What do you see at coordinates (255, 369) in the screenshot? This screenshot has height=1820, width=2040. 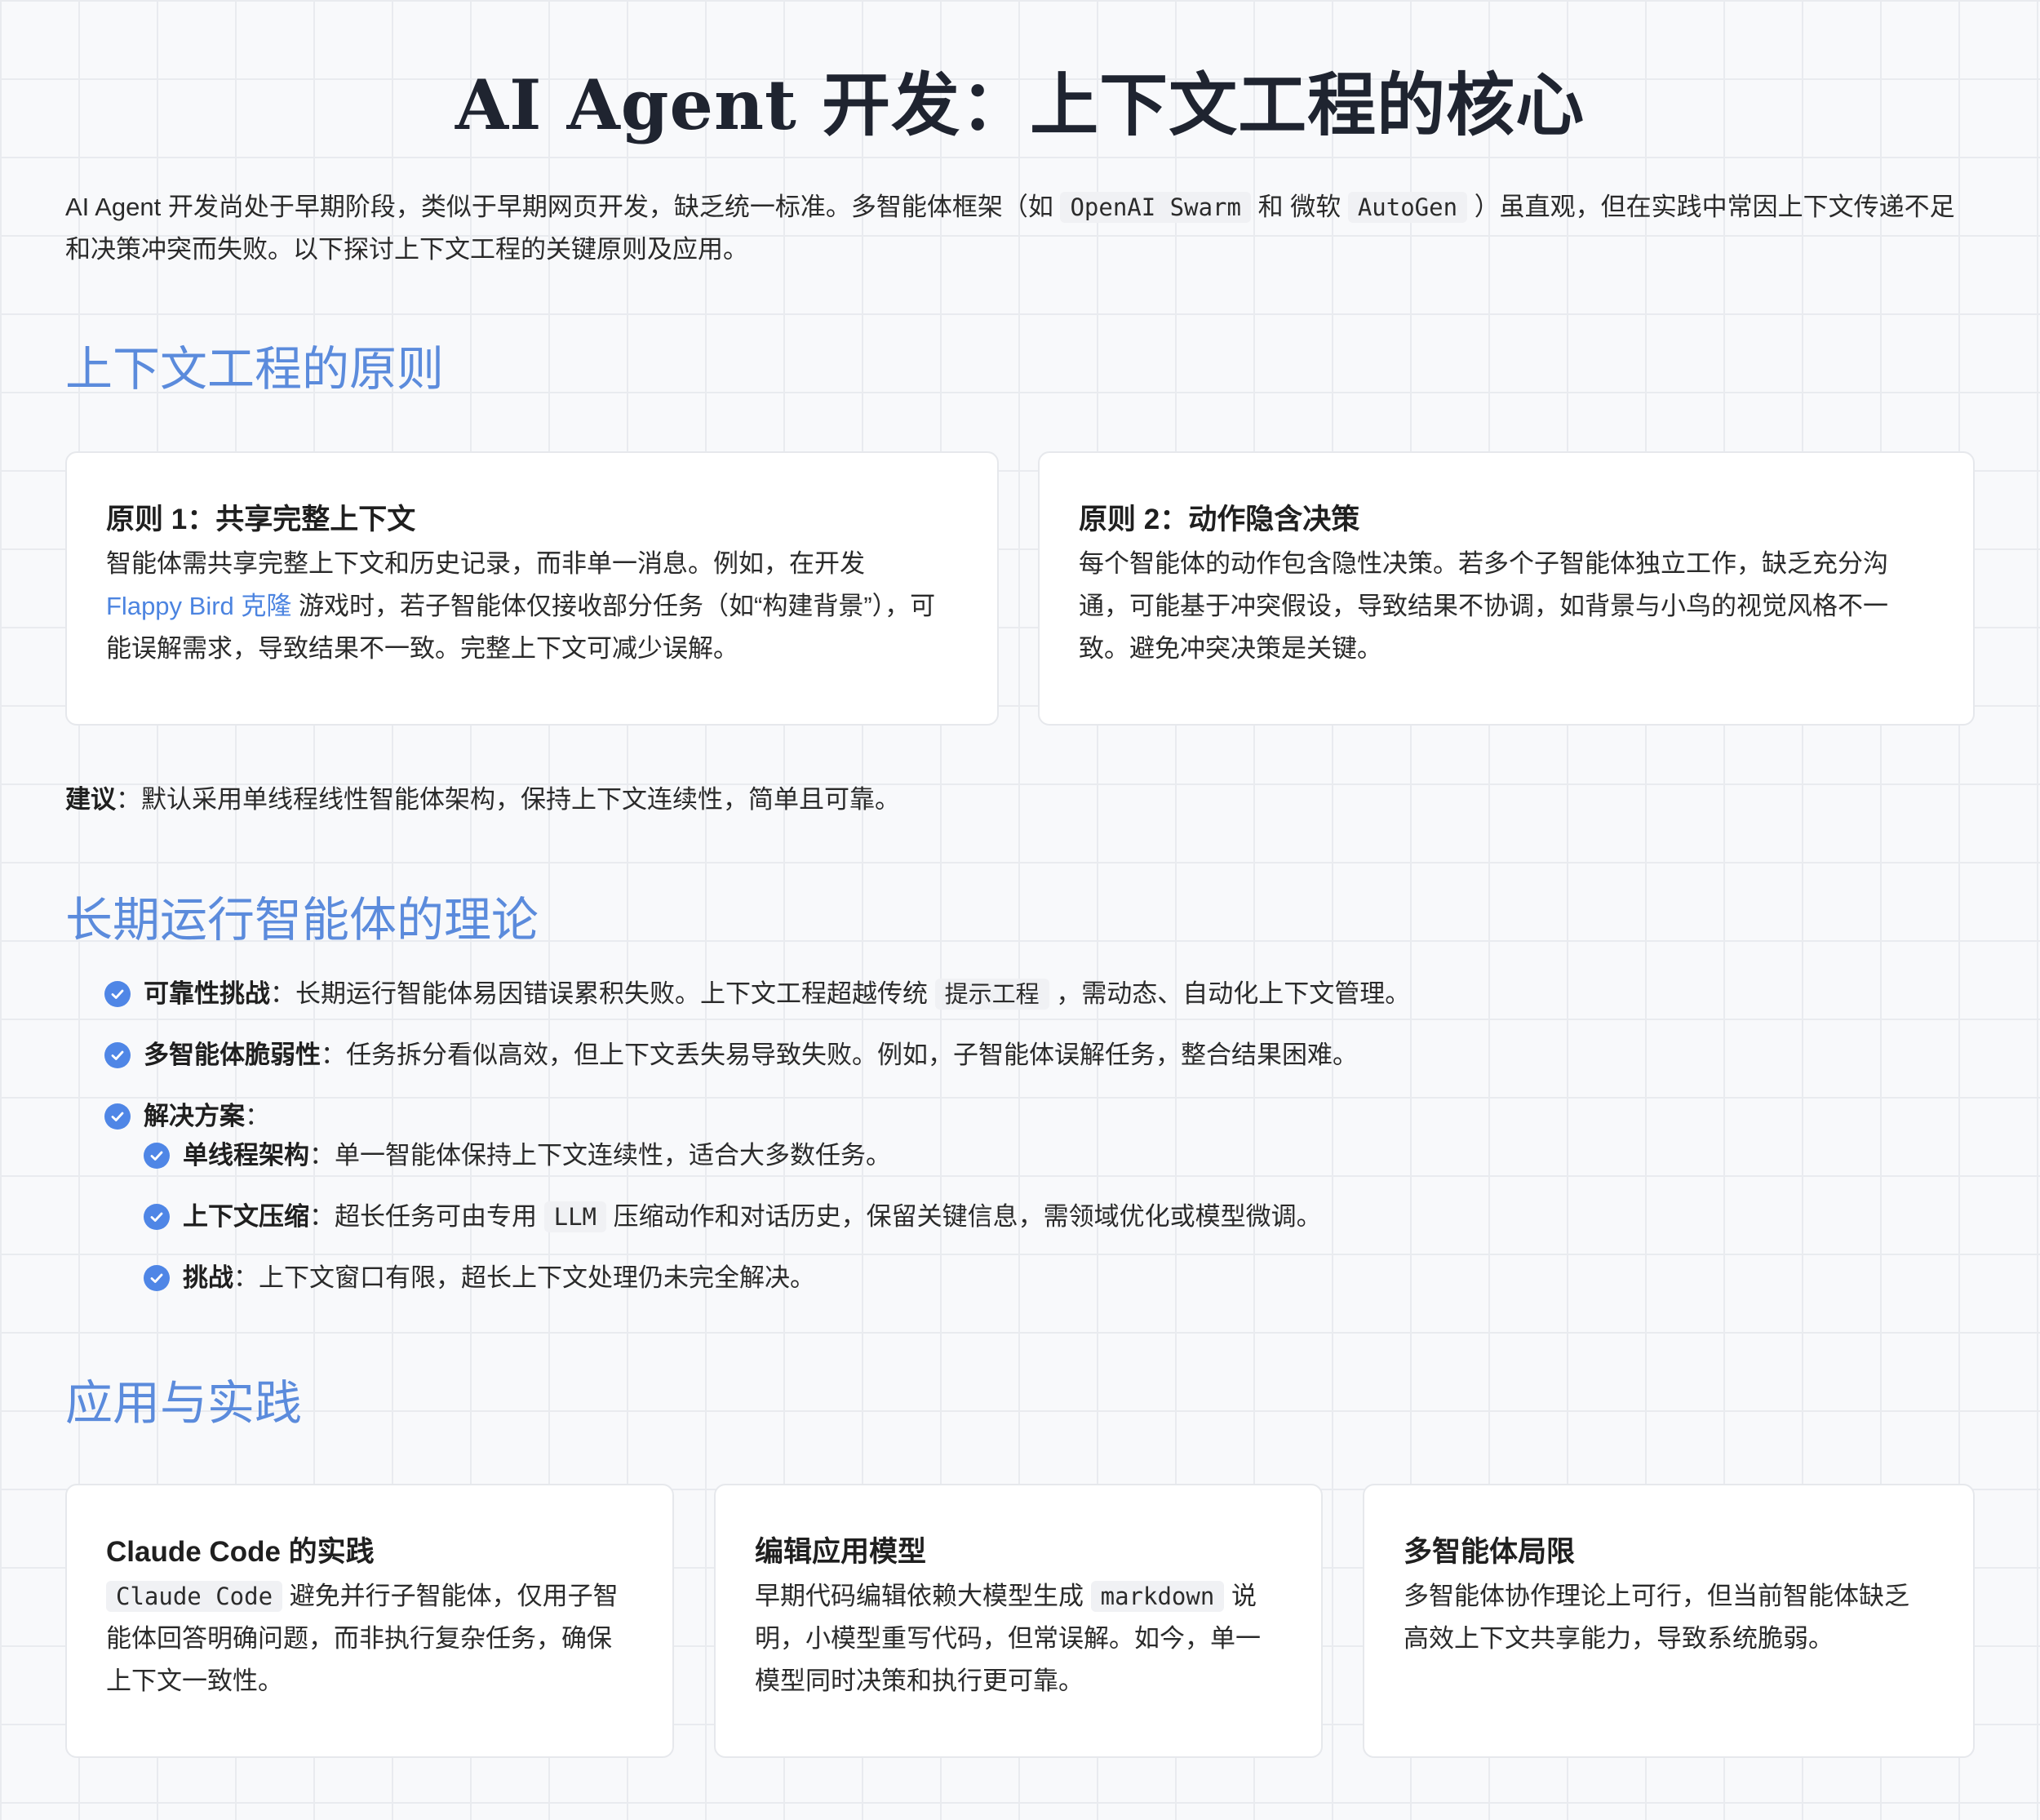 I see `section-title-principles: 上下文工程的原则` at bounding box center [255, 369].